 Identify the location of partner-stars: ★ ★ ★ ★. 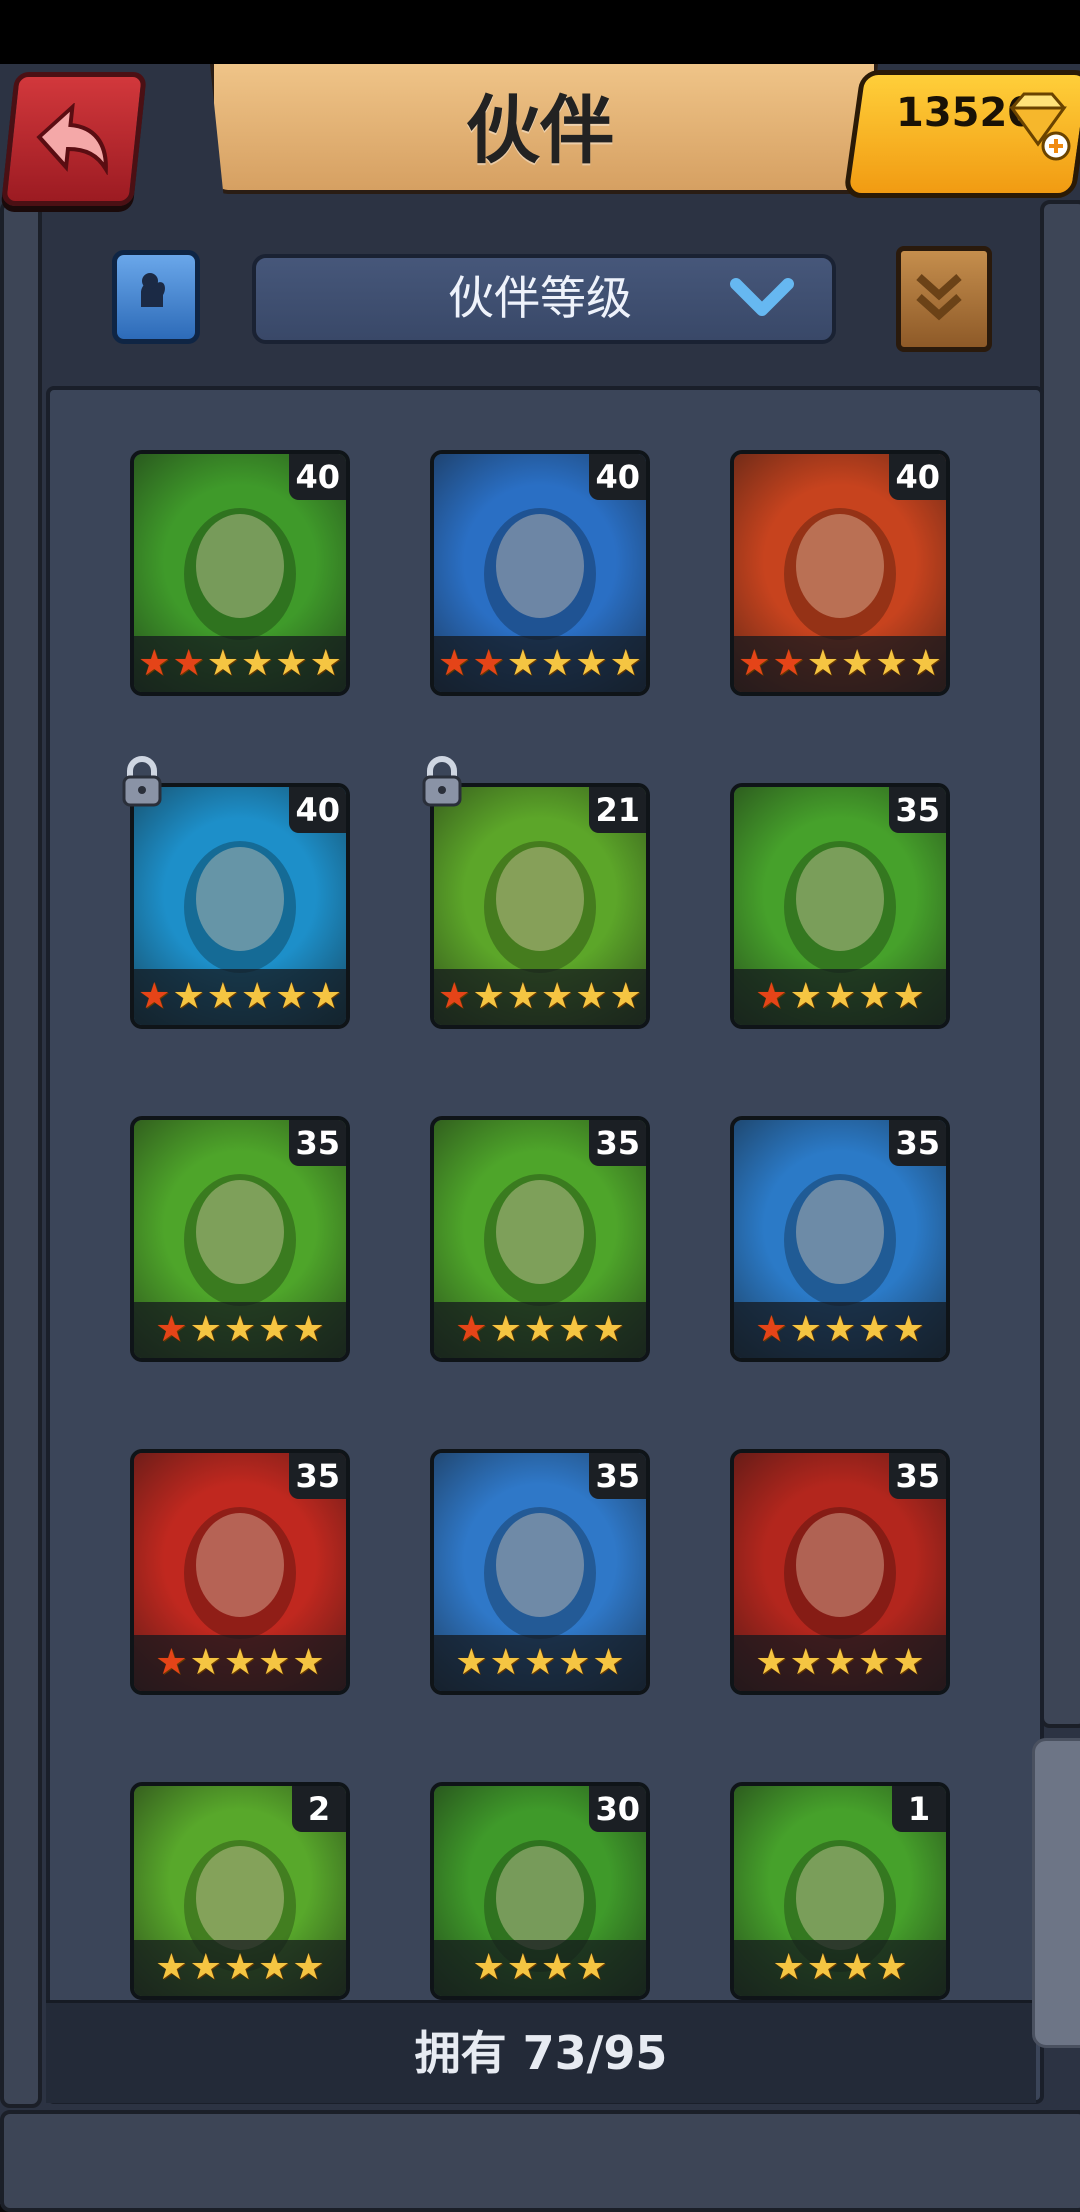
(540, 1968).